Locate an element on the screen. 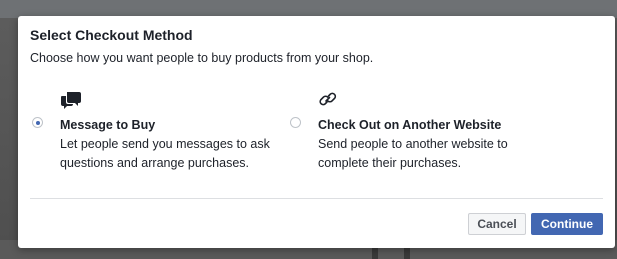 This screenshot has width=617, height=259. option-label: Check Out on Another Website is located at coordinates (410, 125).